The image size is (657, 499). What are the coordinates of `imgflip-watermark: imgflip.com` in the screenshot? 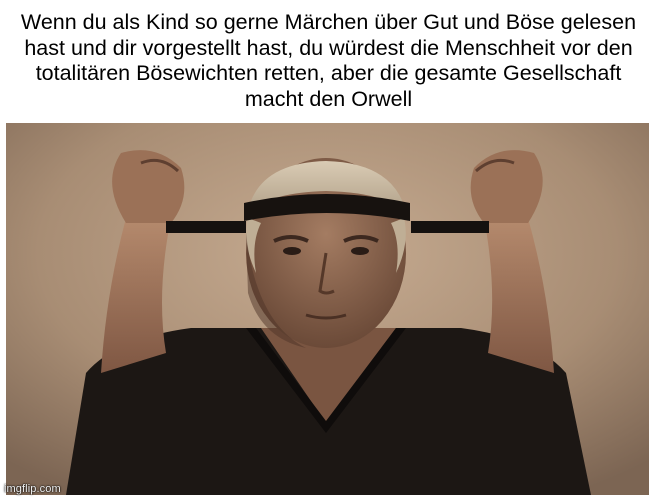 It's located at (32, 489).